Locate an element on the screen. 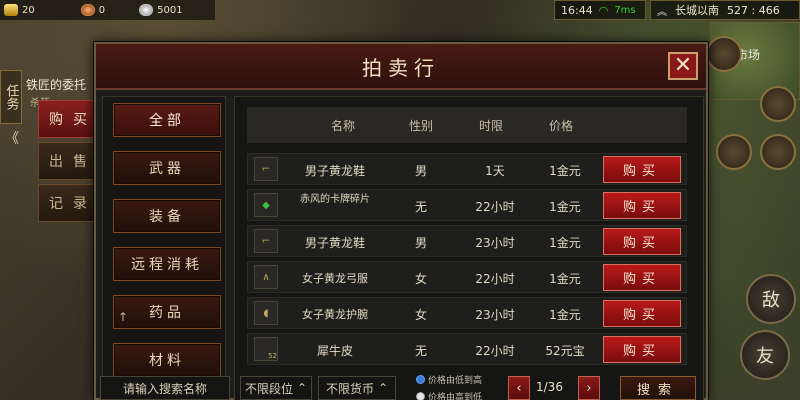 Image resolution: width=800 pixels, height=400 pixels. next-page-button: › is located at coordinates (589, 388).